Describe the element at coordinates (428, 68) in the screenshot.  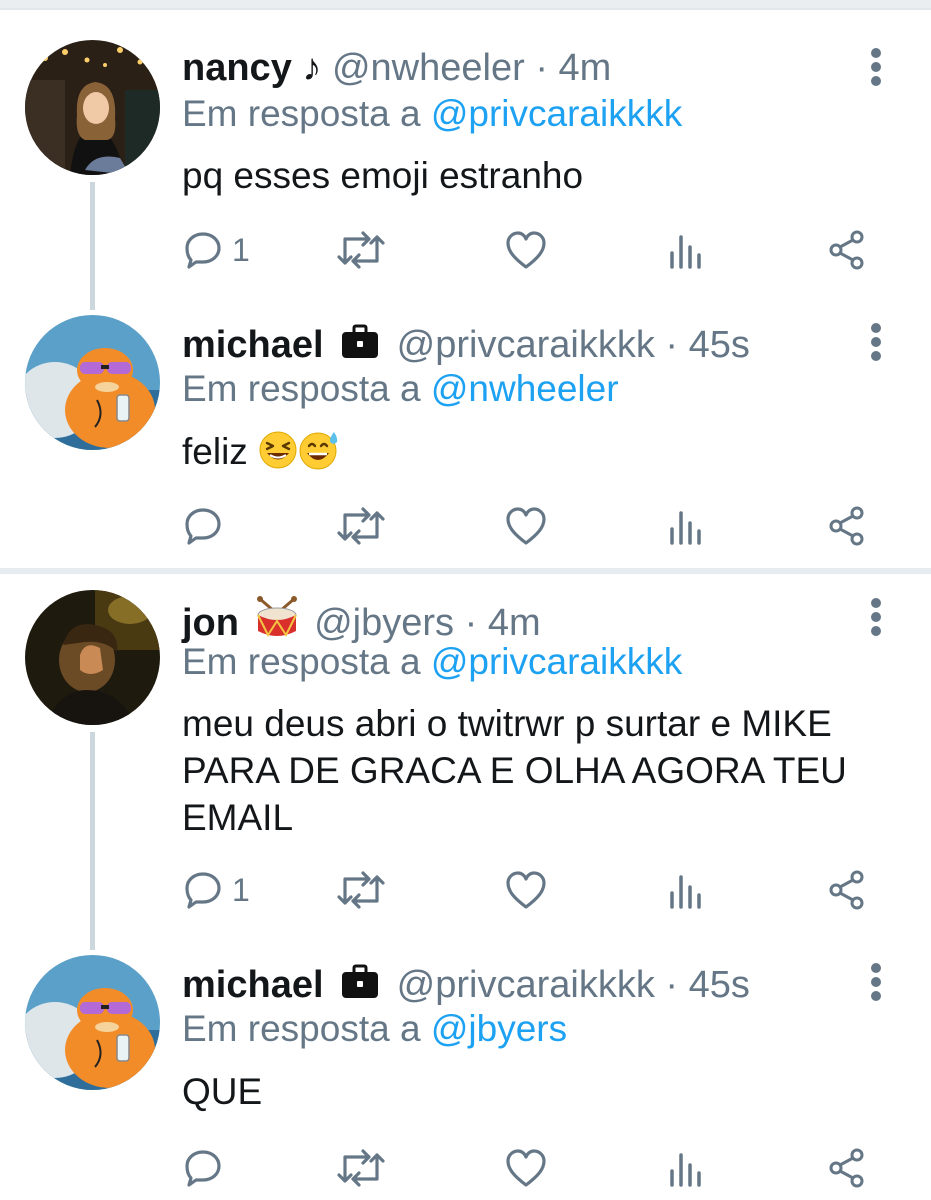
I see `user-handle: @nwheeler` at that location.